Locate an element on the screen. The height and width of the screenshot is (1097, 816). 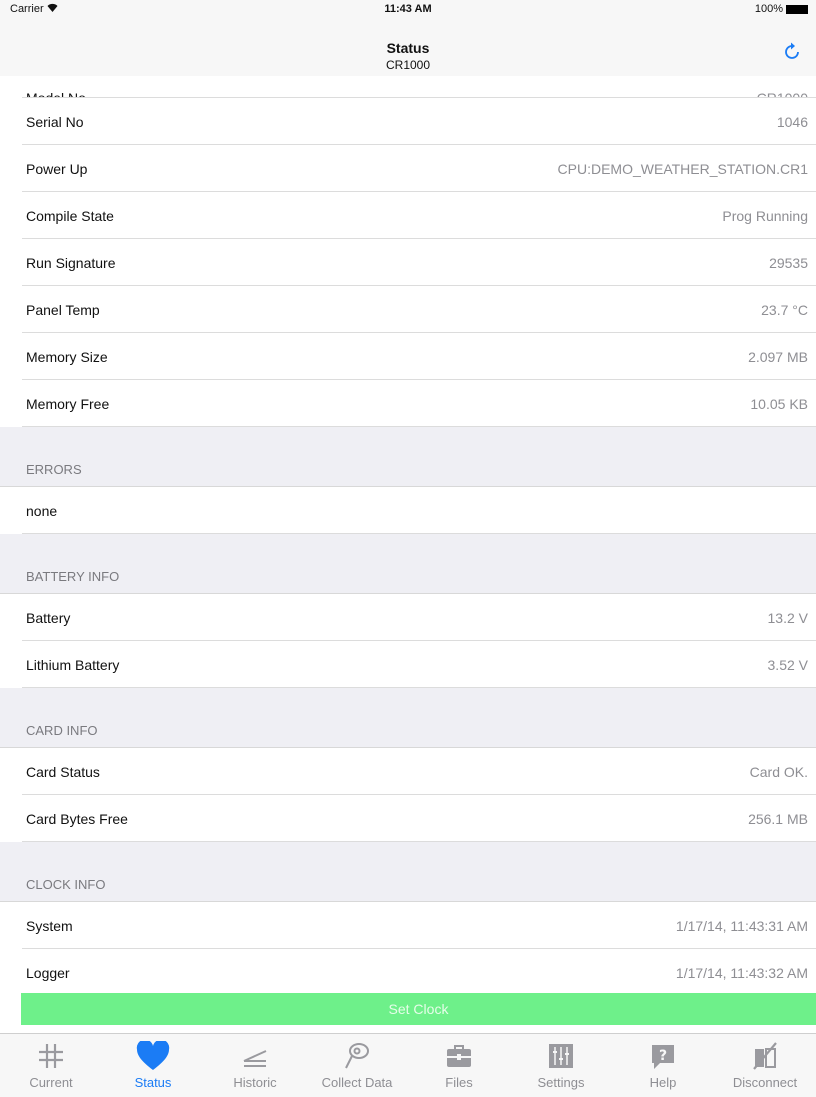
row-label: none is located at coordinates (42, 510).